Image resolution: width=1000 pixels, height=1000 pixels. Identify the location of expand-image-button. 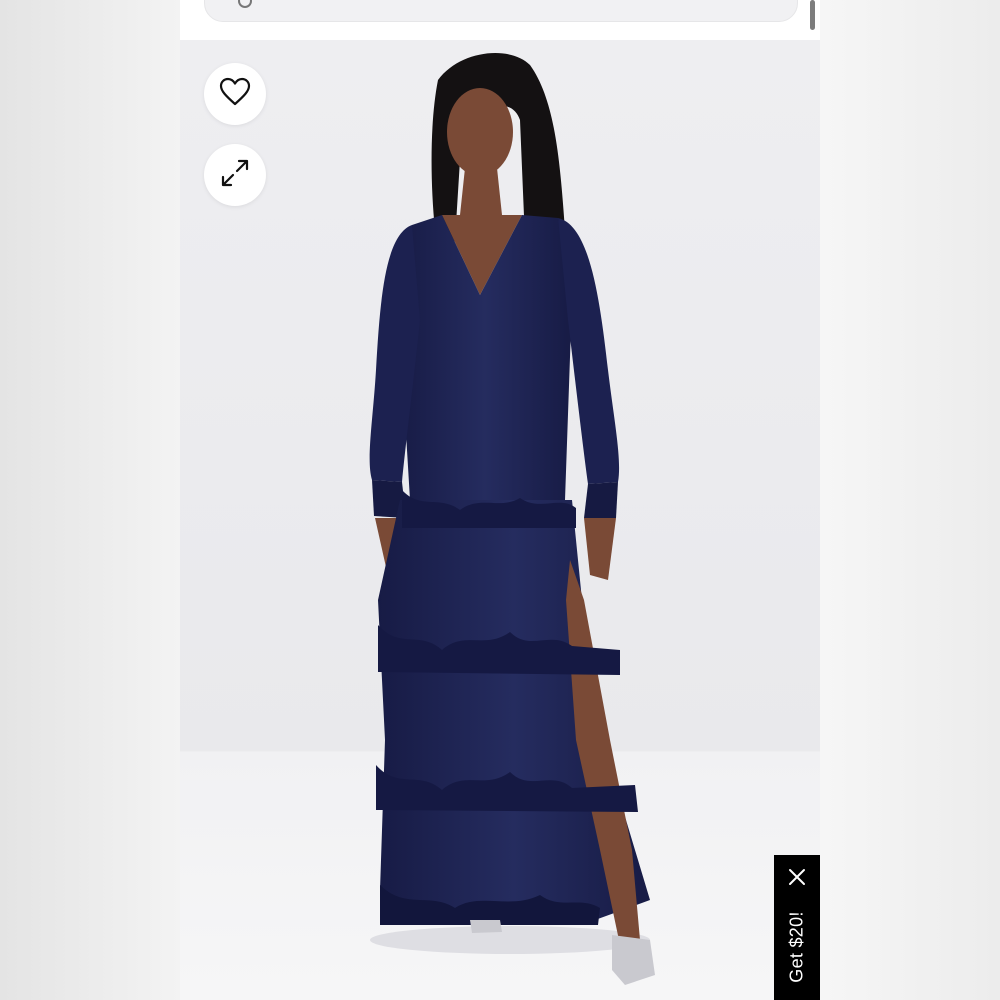
(235, 175).